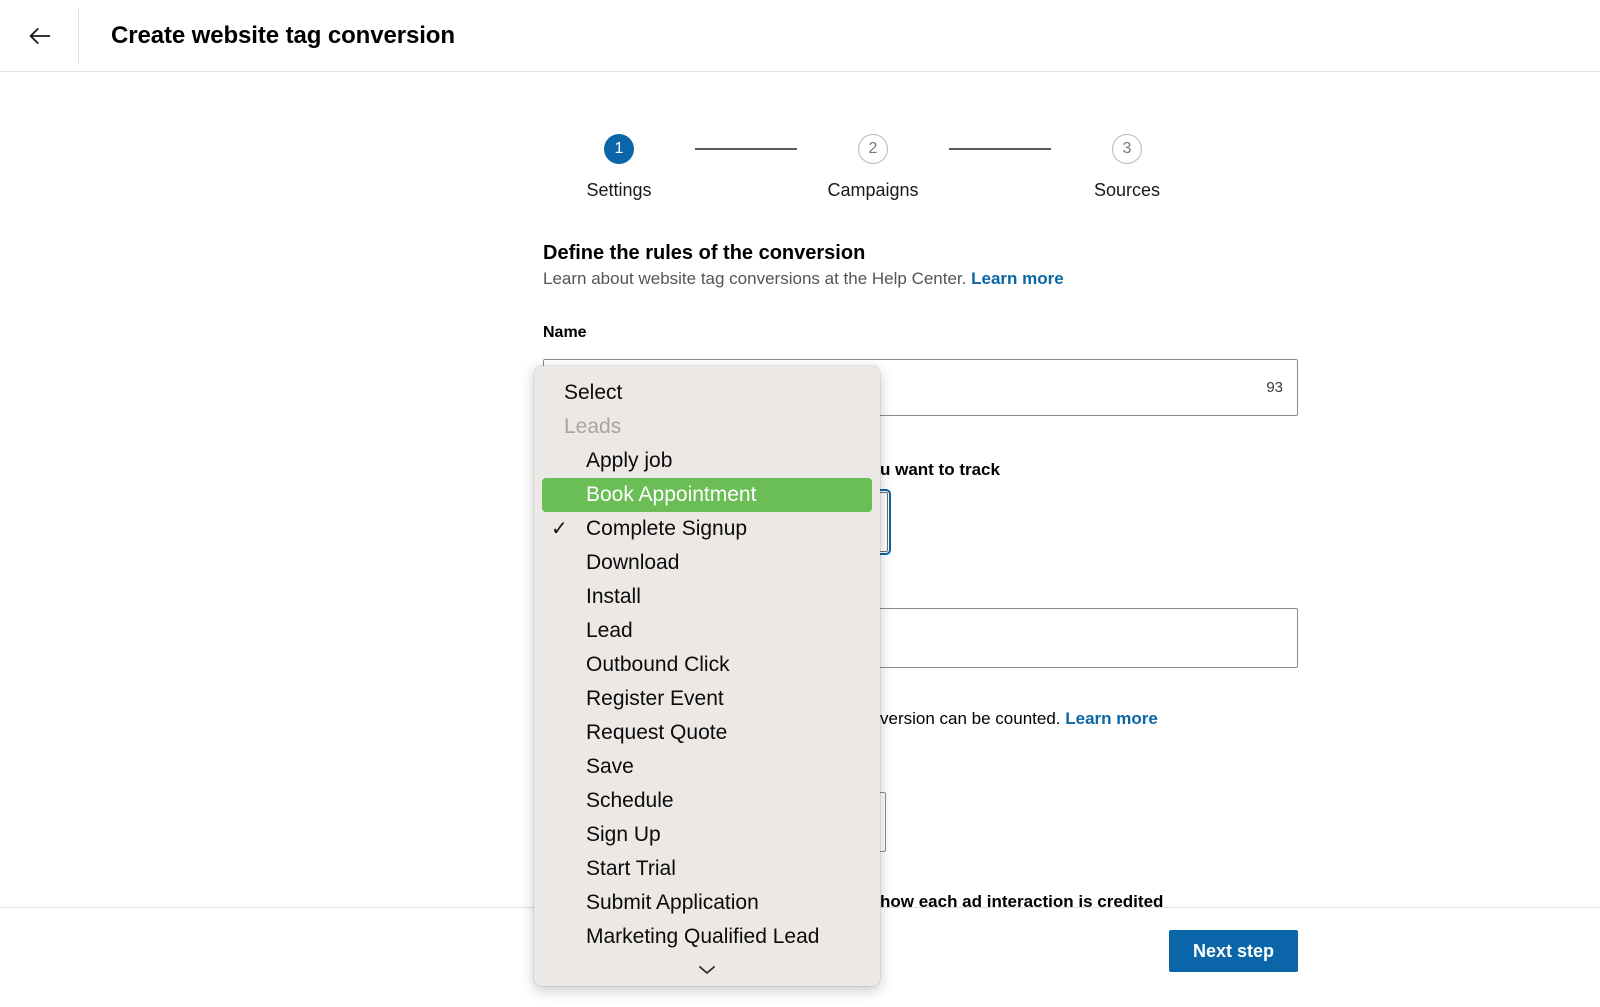 This screenshot has height=1007, width=1600. Describe the element at coordinates (283, 35) in the screenshot. I see `page-title: Create website tag conversion` at that location.